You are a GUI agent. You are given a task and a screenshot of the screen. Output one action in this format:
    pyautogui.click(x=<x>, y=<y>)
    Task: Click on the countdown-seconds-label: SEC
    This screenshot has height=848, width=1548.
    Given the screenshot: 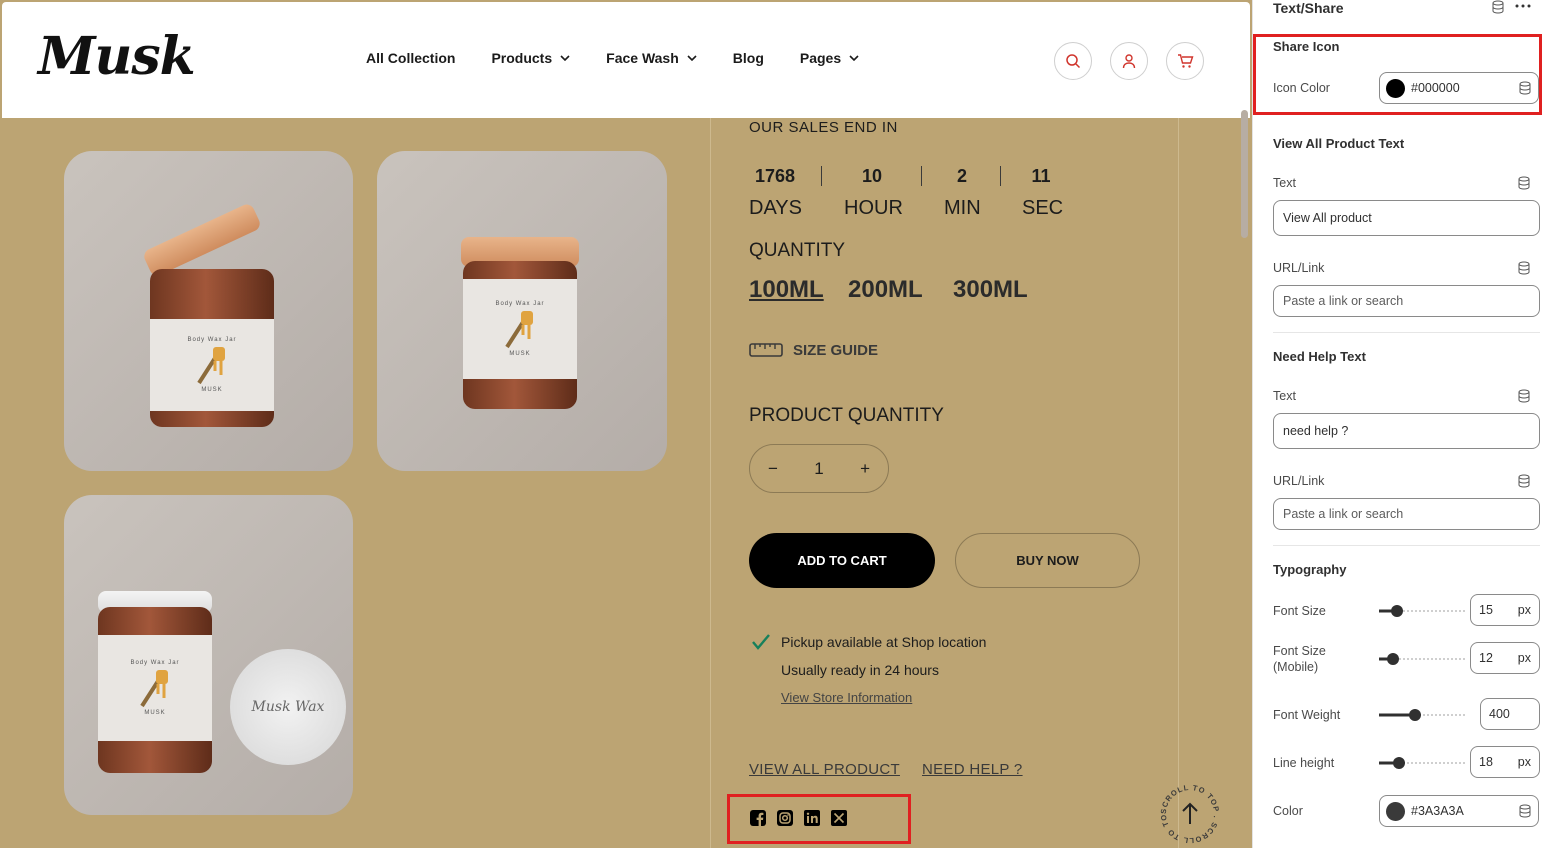 What is the action you would take?
    pyautogui.click(x=1043, y=208)
    